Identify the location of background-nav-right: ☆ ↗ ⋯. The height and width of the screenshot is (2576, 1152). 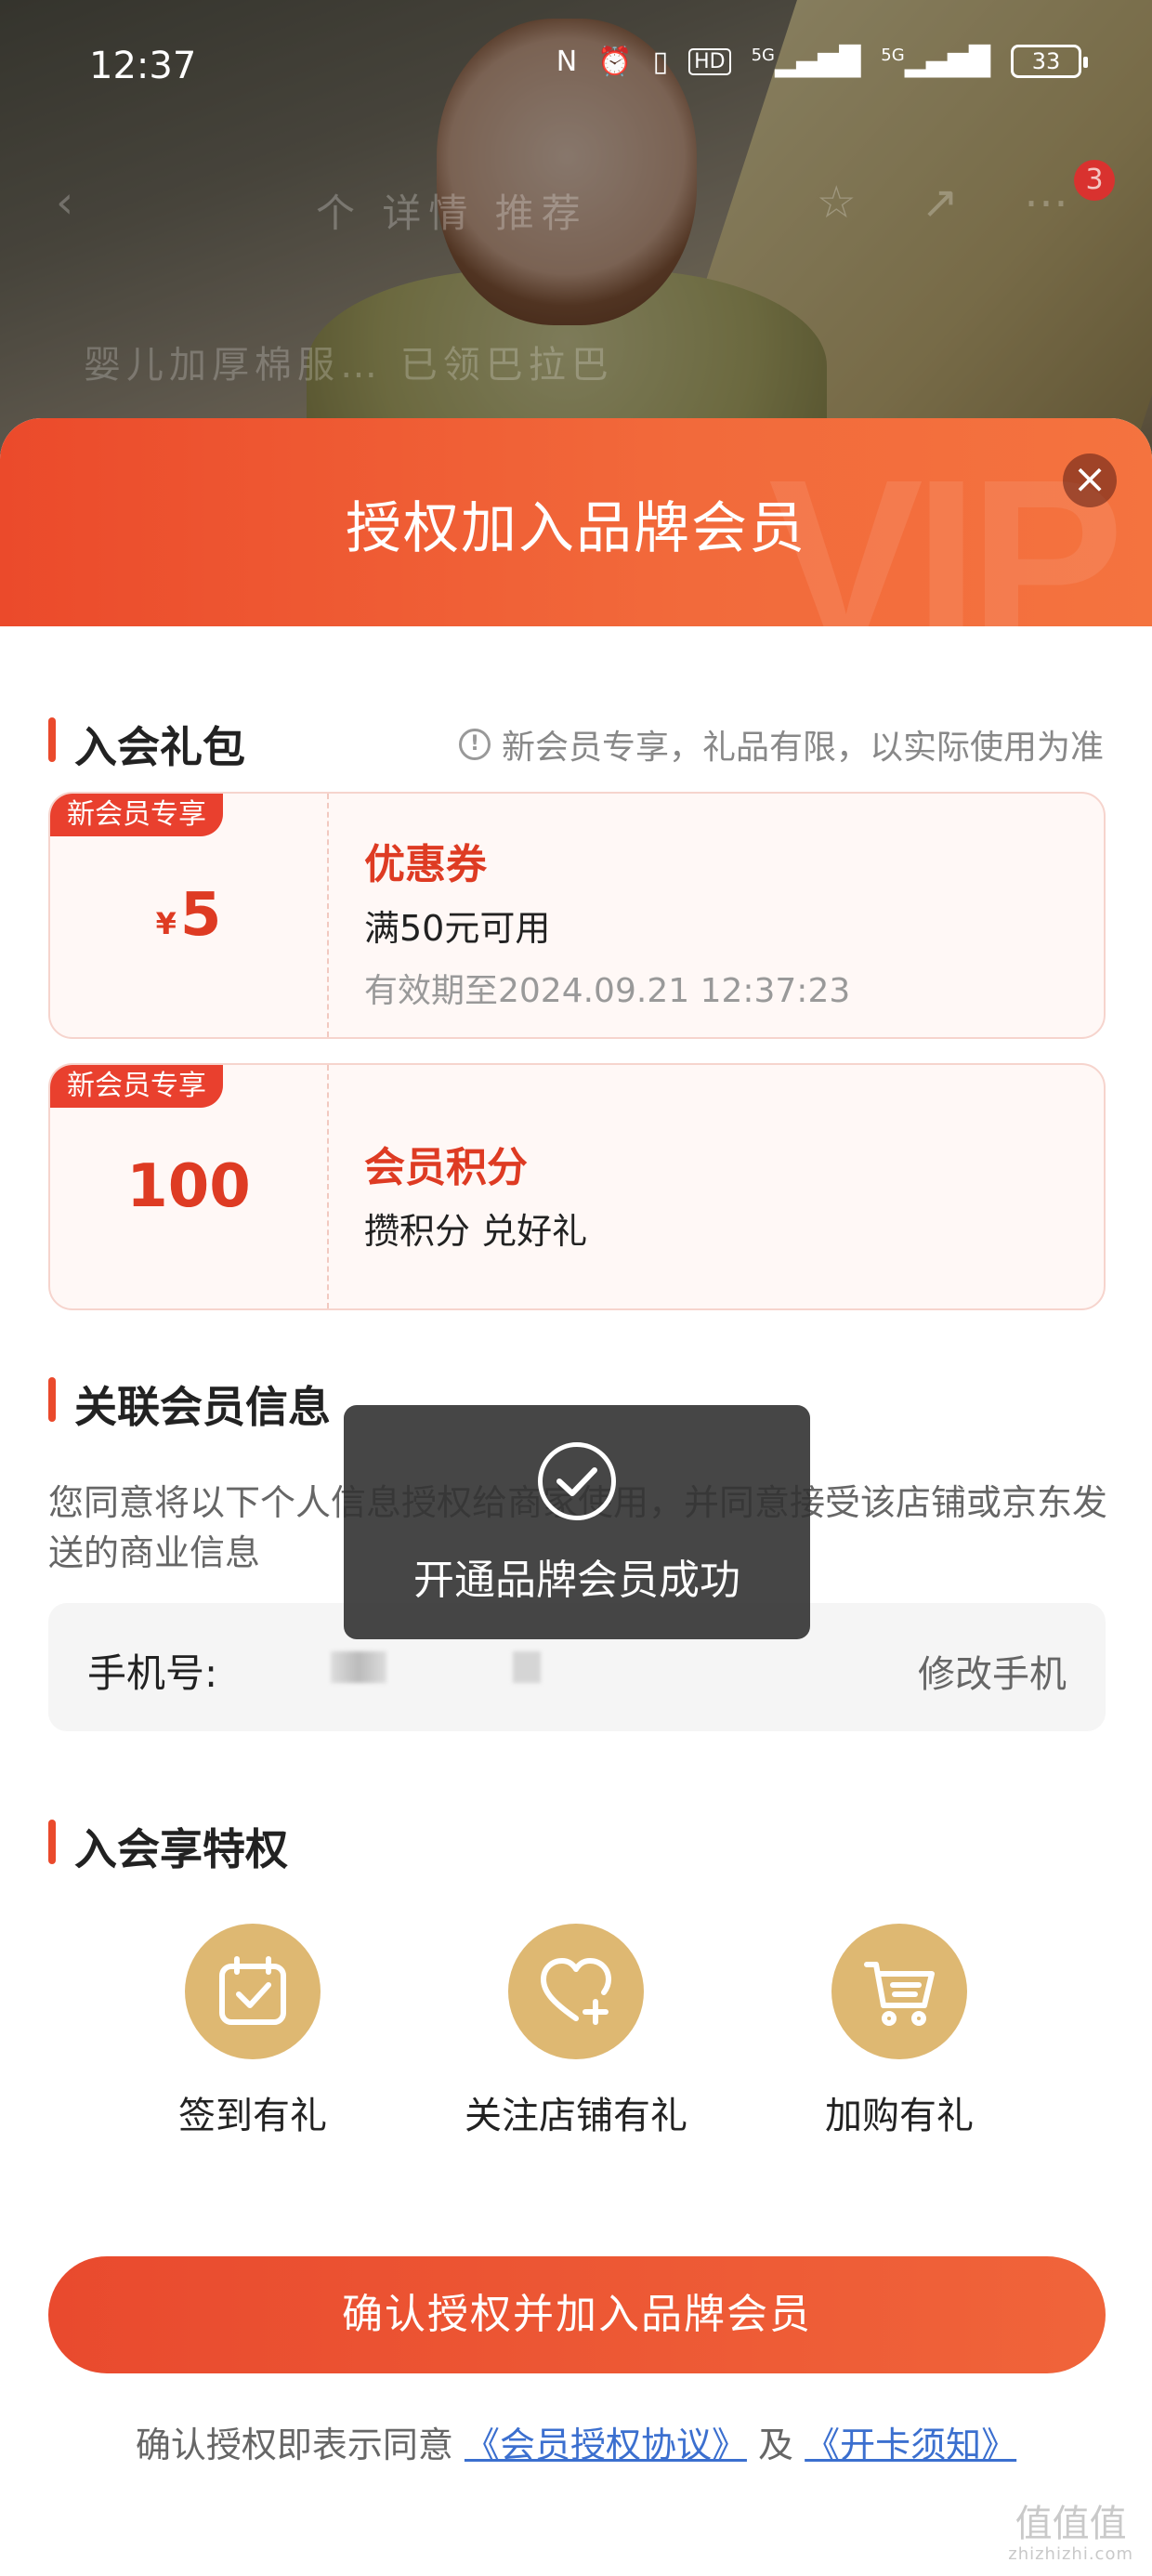
(942, 203).